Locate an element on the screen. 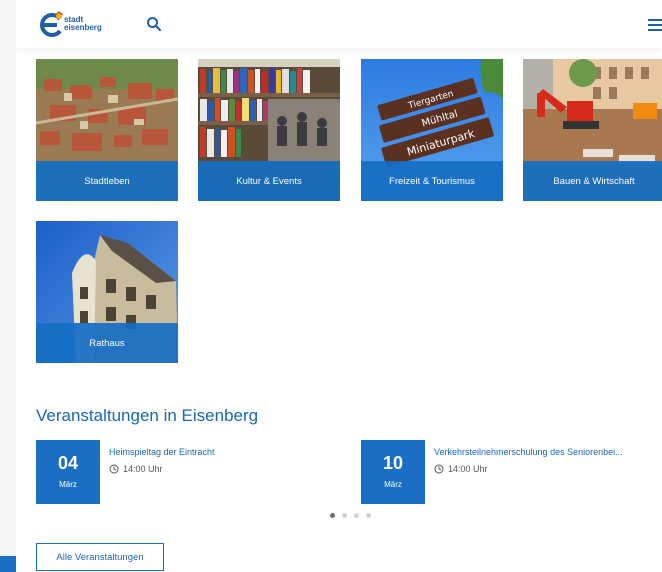 This screenshot has height=572, width=662. site-logo: stadt eisenberg is located at coordinates (78, 25).